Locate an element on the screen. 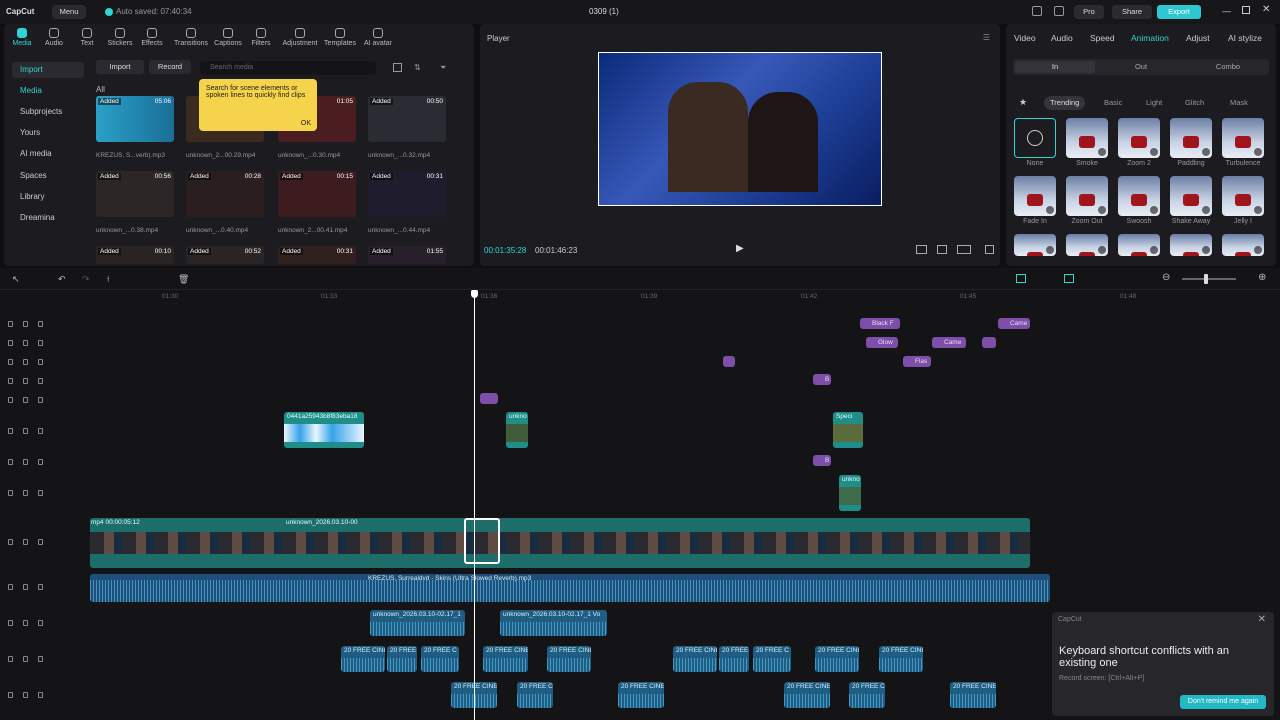  sidebar-item-ai-media: AI media is located at coordinates (48, 154).